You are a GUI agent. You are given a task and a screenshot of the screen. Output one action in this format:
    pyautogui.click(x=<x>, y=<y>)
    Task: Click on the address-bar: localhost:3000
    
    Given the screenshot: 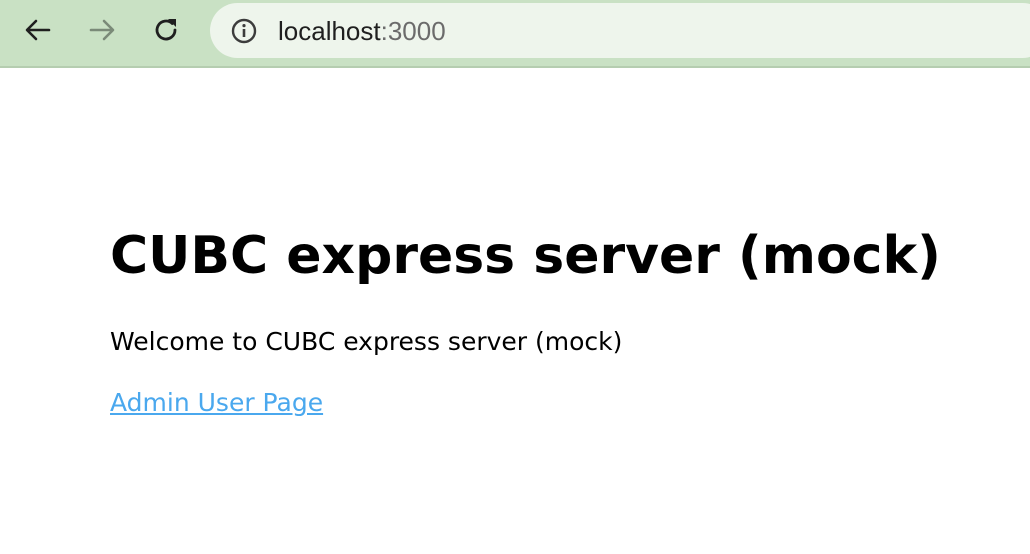 What is the action you would take?
    pyautogui.click(x=620, y=30)
    